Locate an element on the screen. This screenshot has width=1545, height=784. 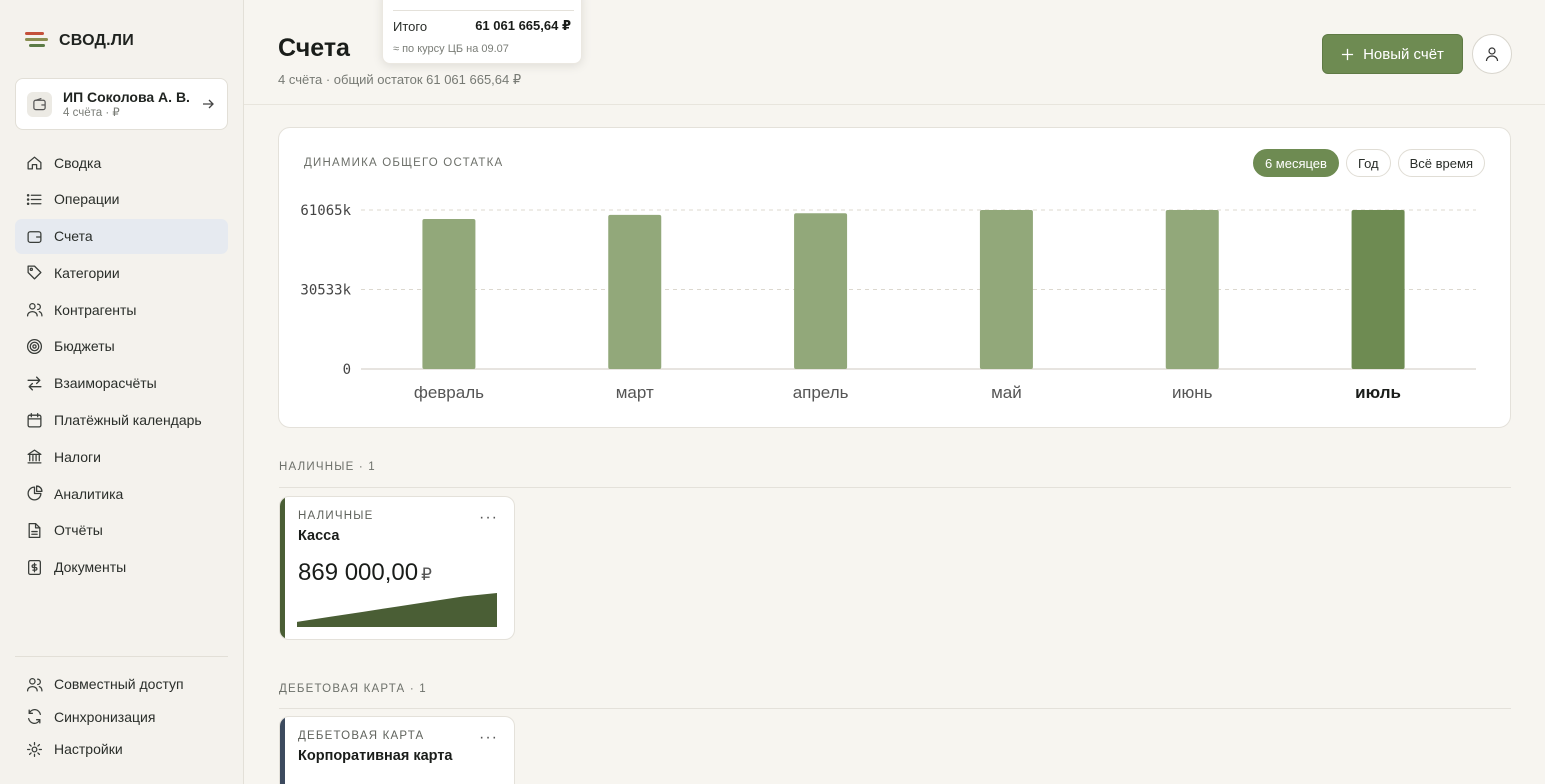
sidebar-item-label: Налоги is located at coordinates (77, 456).